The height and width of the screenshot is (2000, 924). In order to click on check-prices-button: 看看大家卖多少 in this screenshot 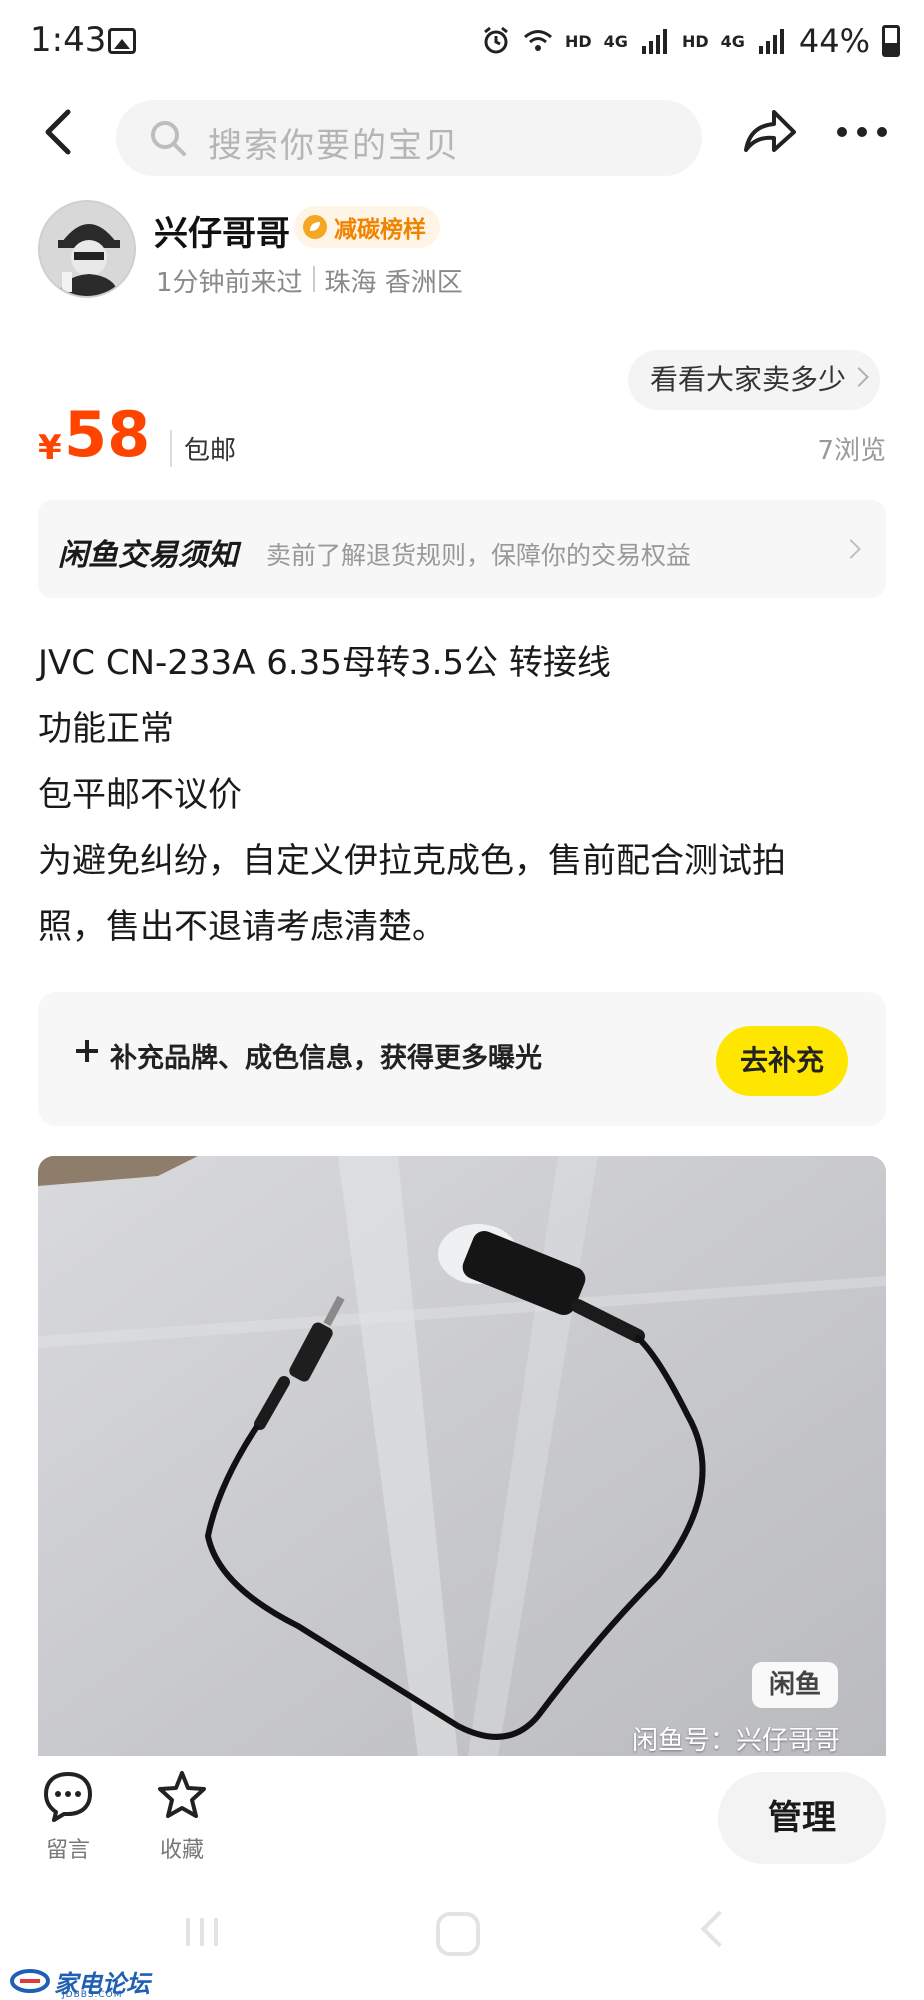, I will do `click(754, 380)`.